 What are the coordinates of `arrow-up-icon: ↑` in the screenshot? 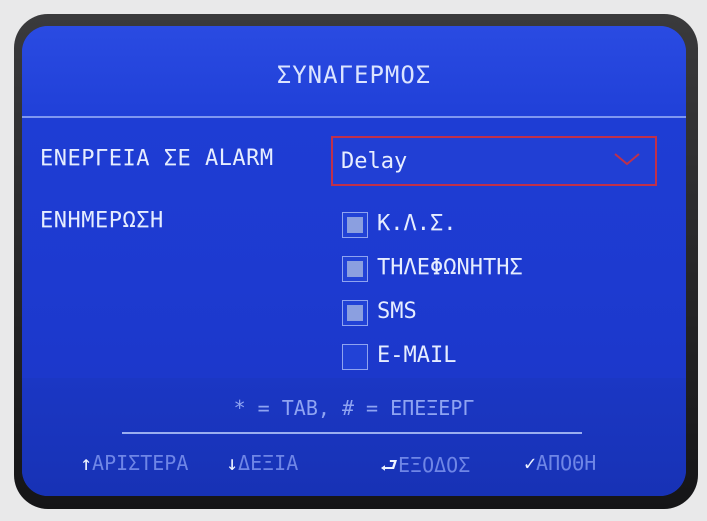 It's located at (86, 463).